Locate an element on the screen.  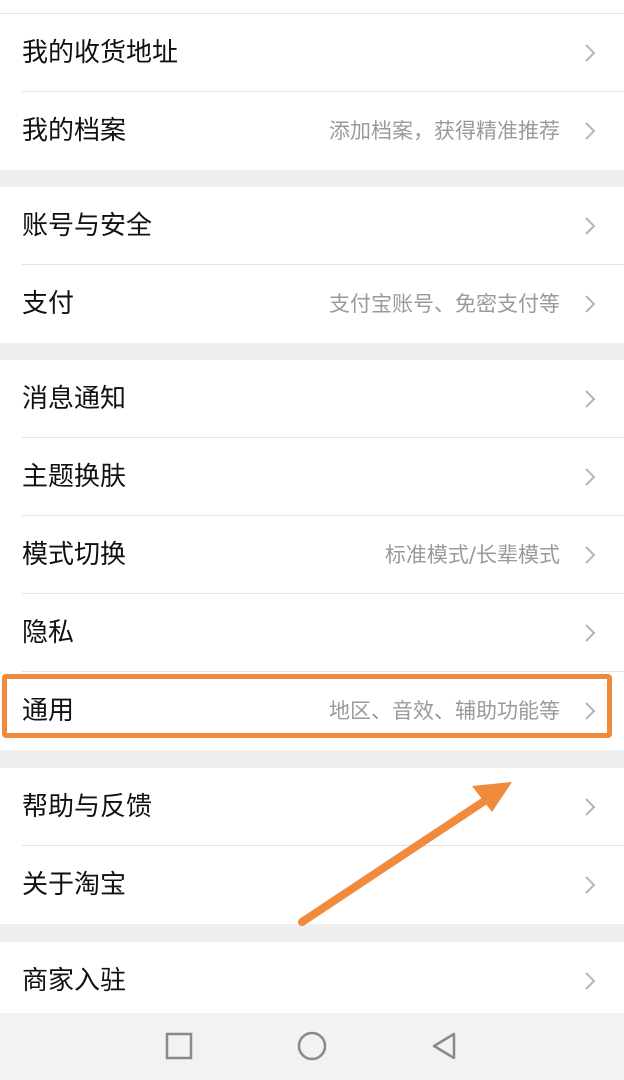
triangle-back-icon is located at coordinates (445, 1046).